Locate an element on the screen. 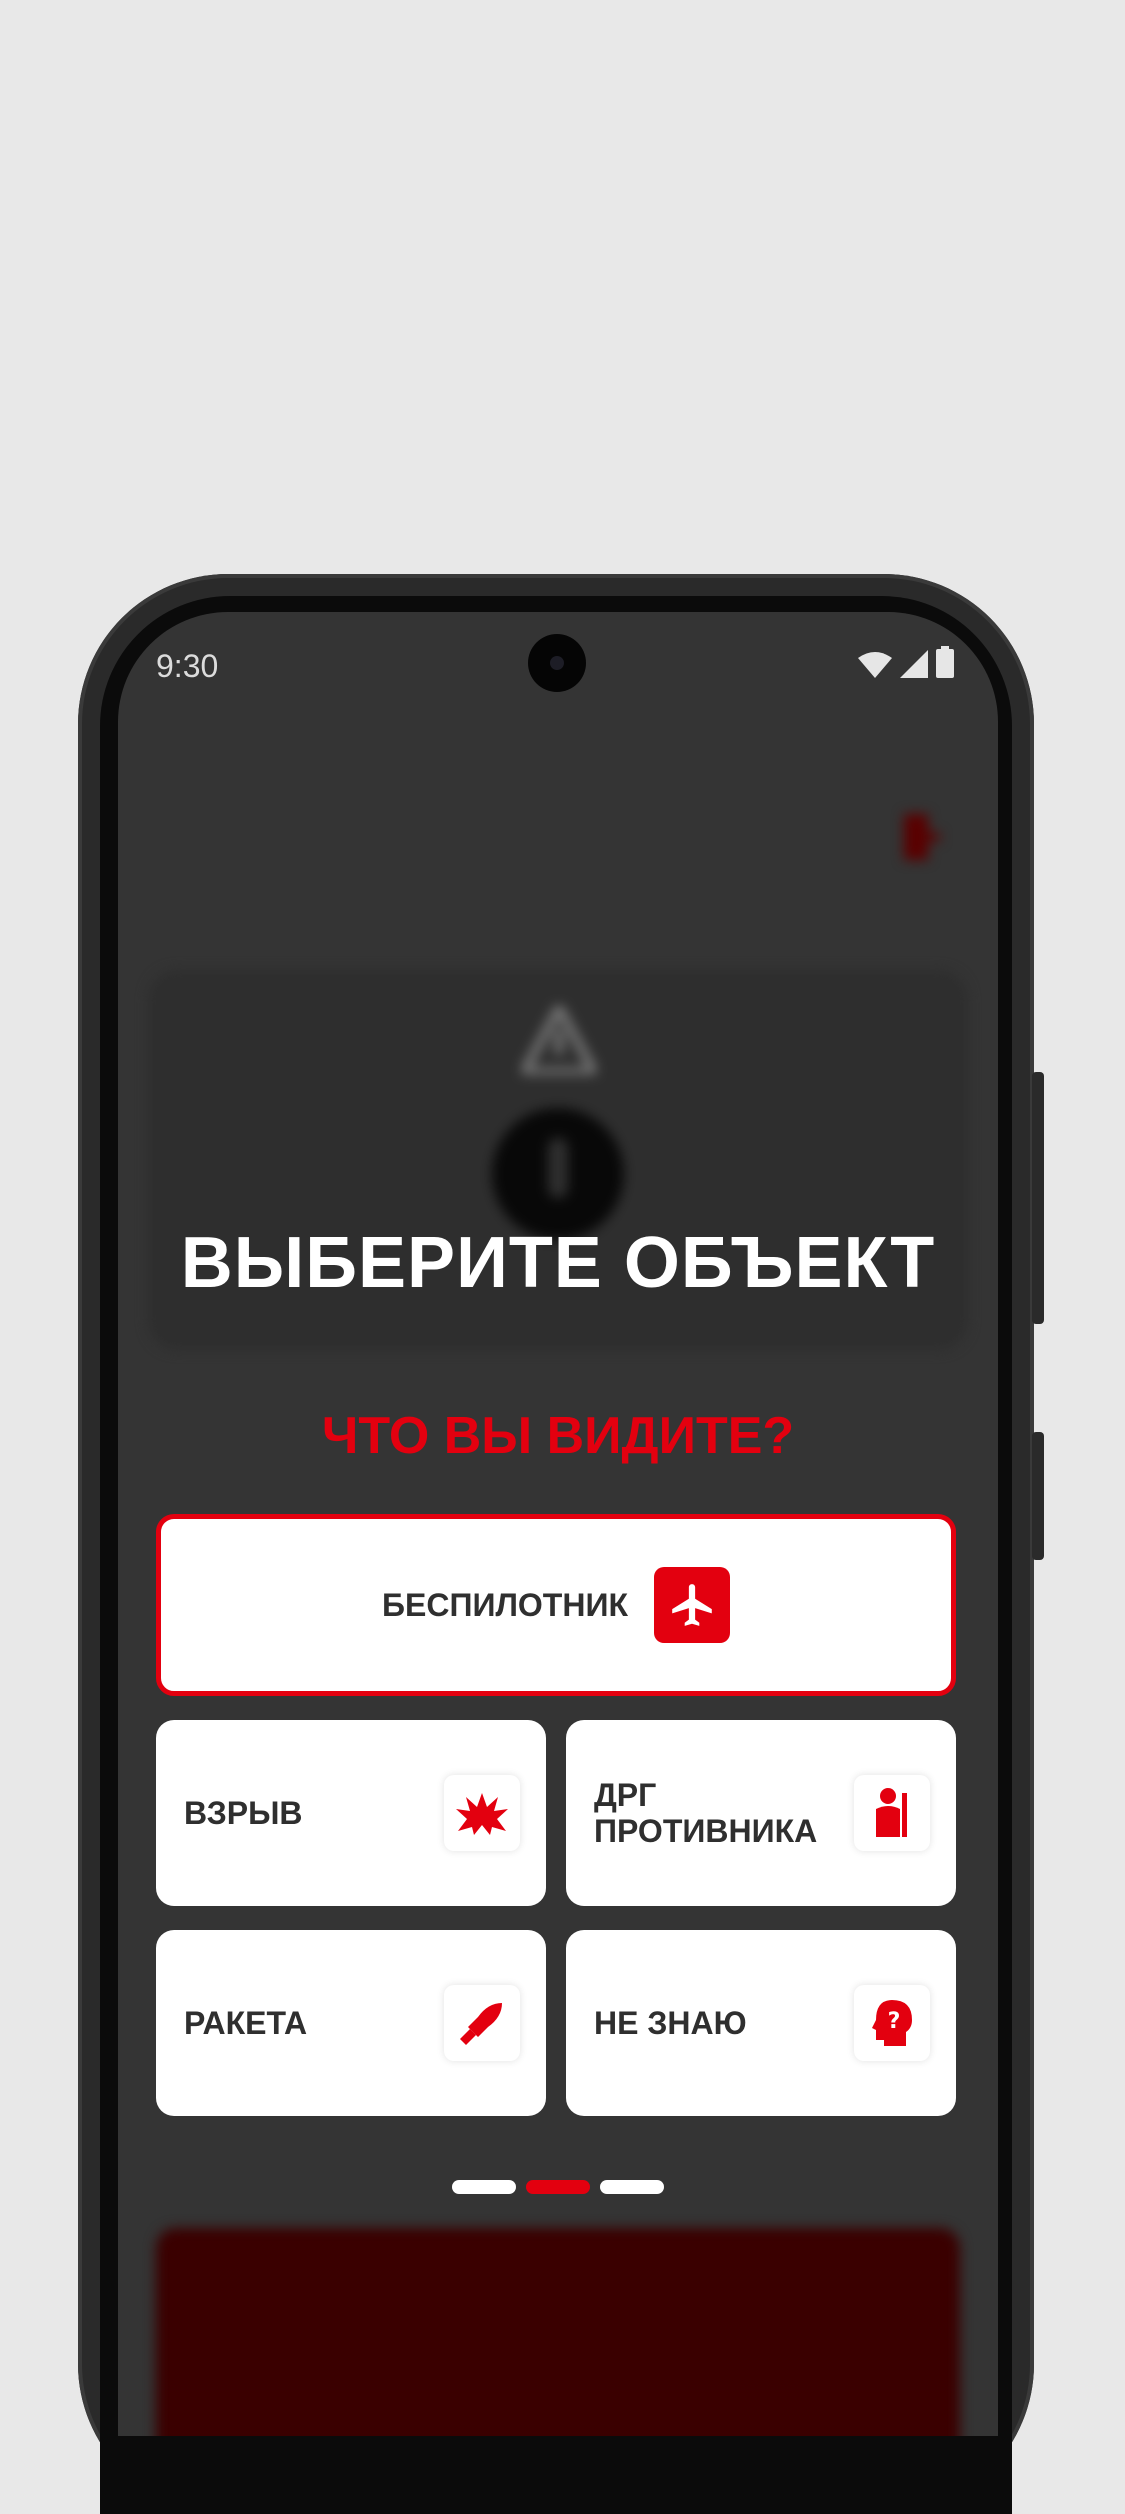  info-icon is located at coordinates (558, 1174).